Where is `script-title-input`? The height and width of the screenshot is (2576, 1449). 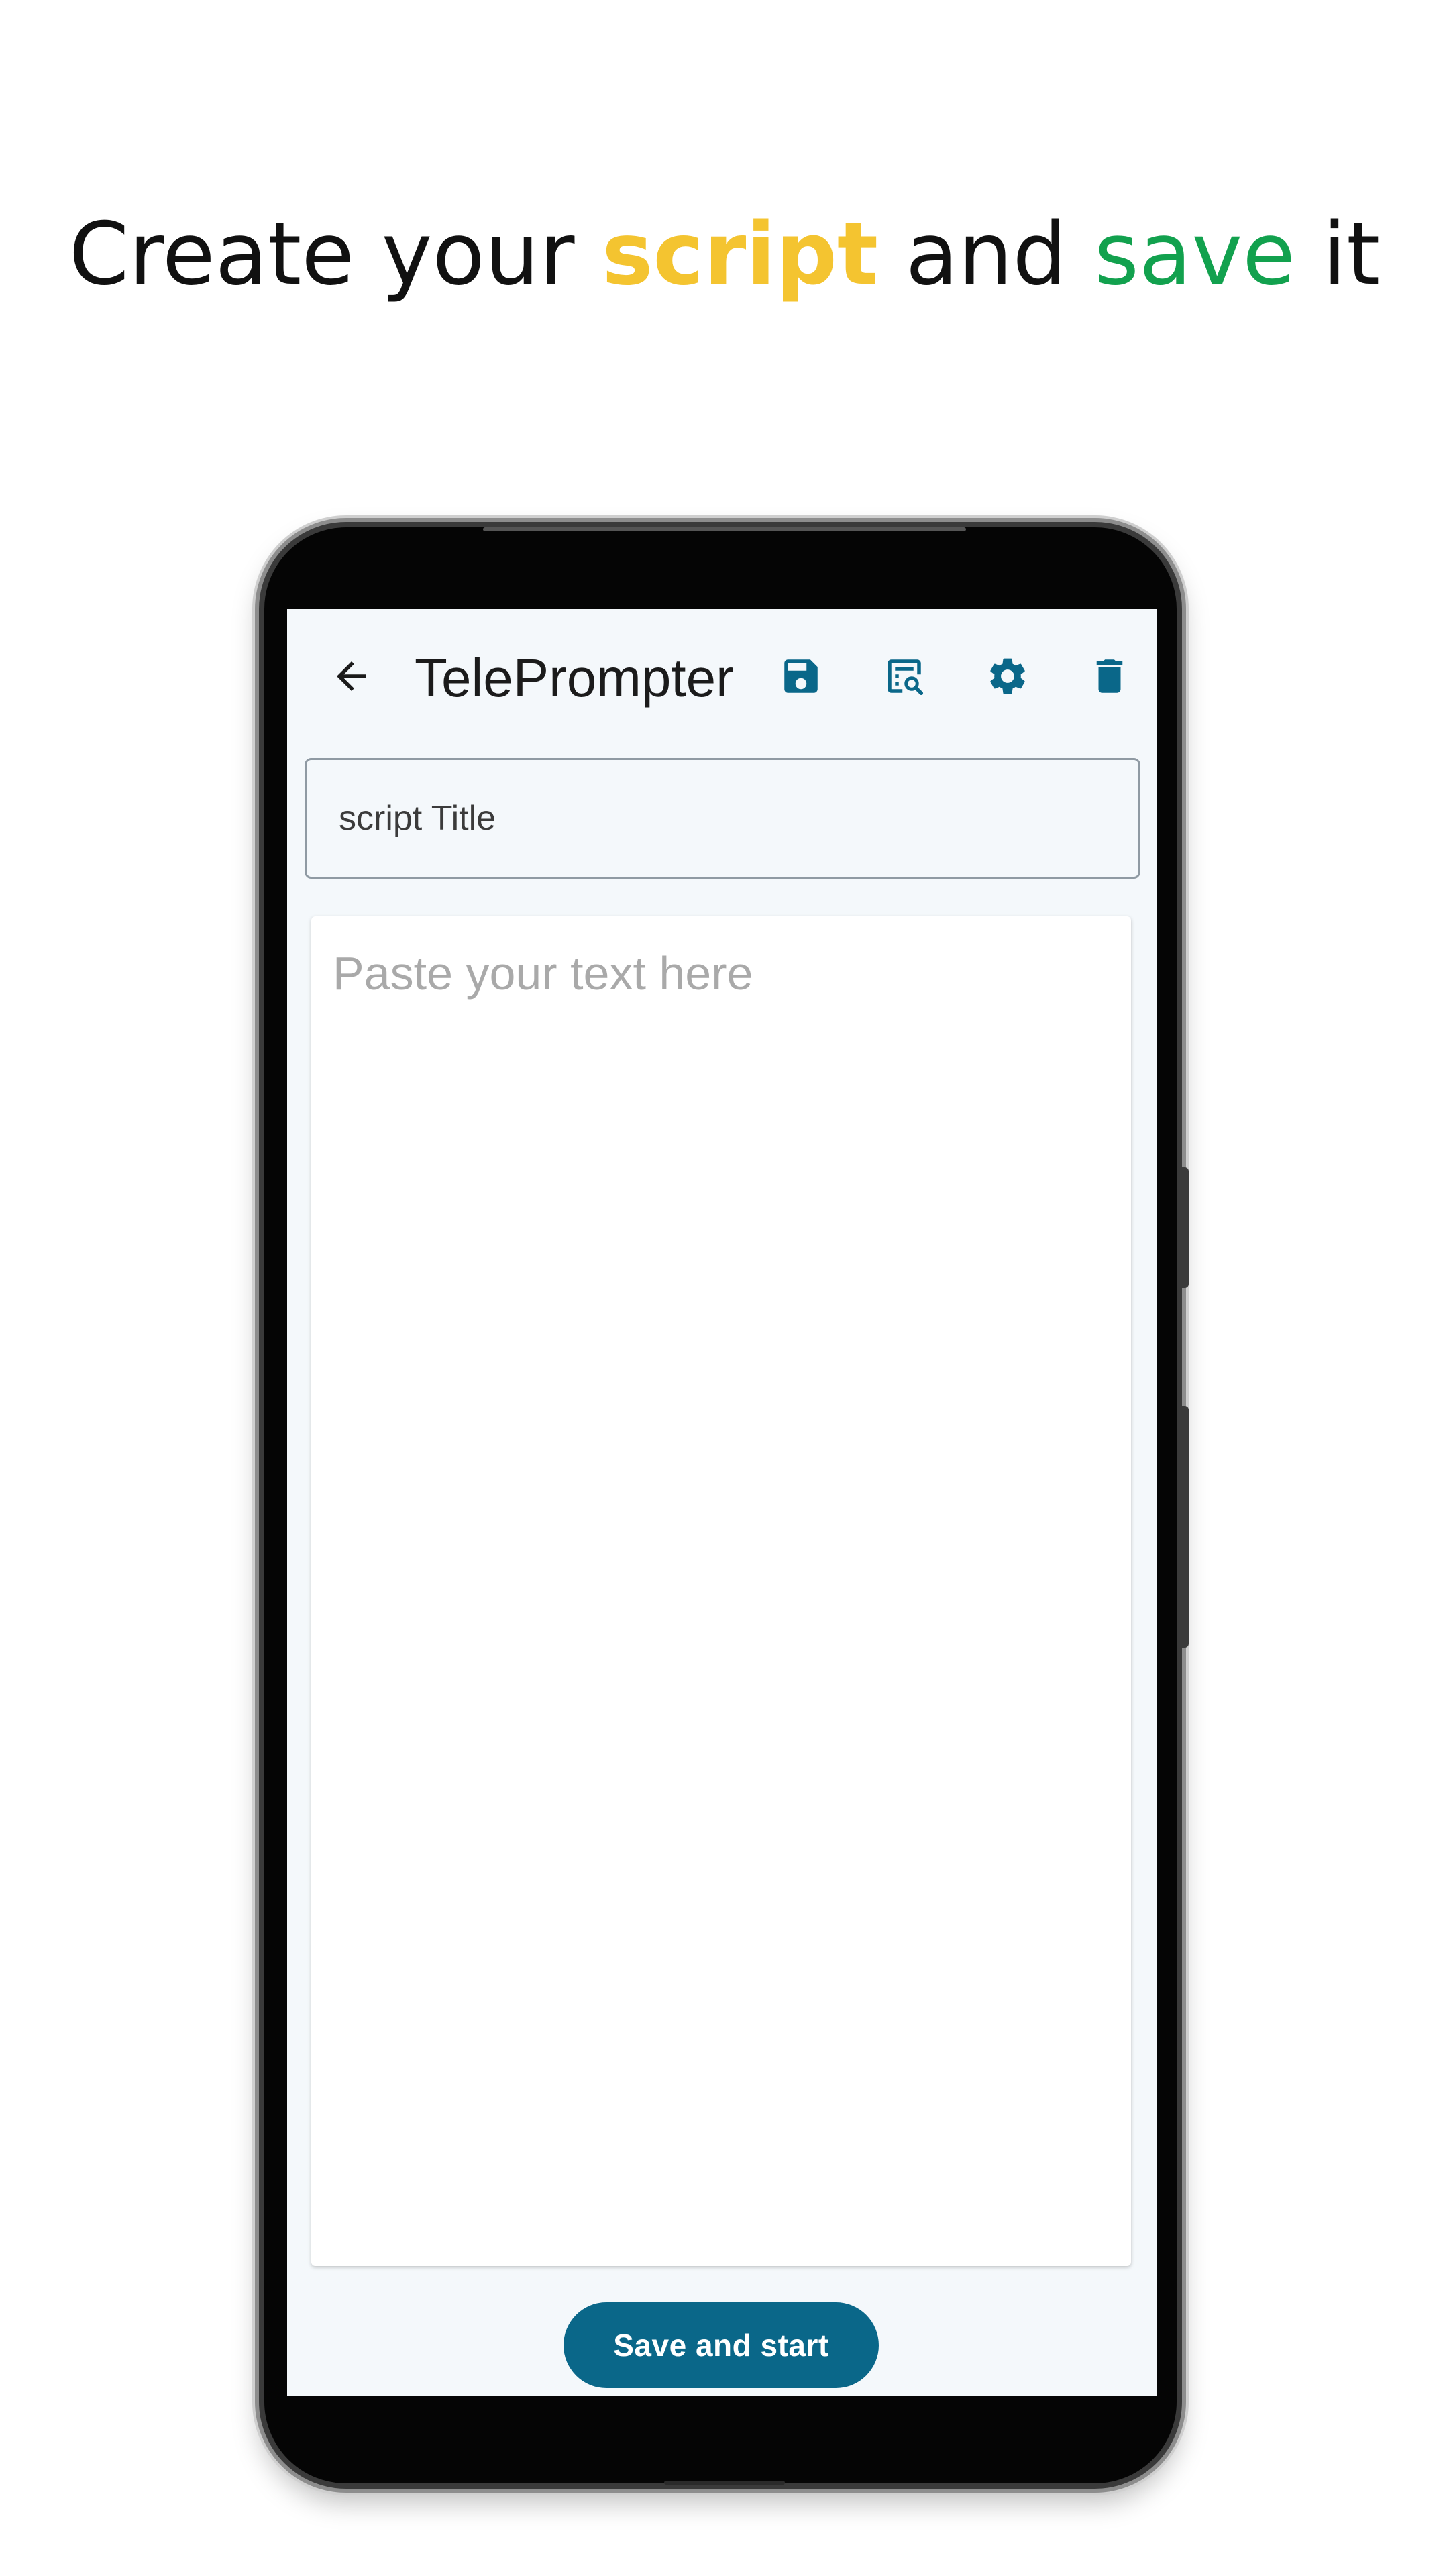 script-title-input is located at coordinates (722, 818).